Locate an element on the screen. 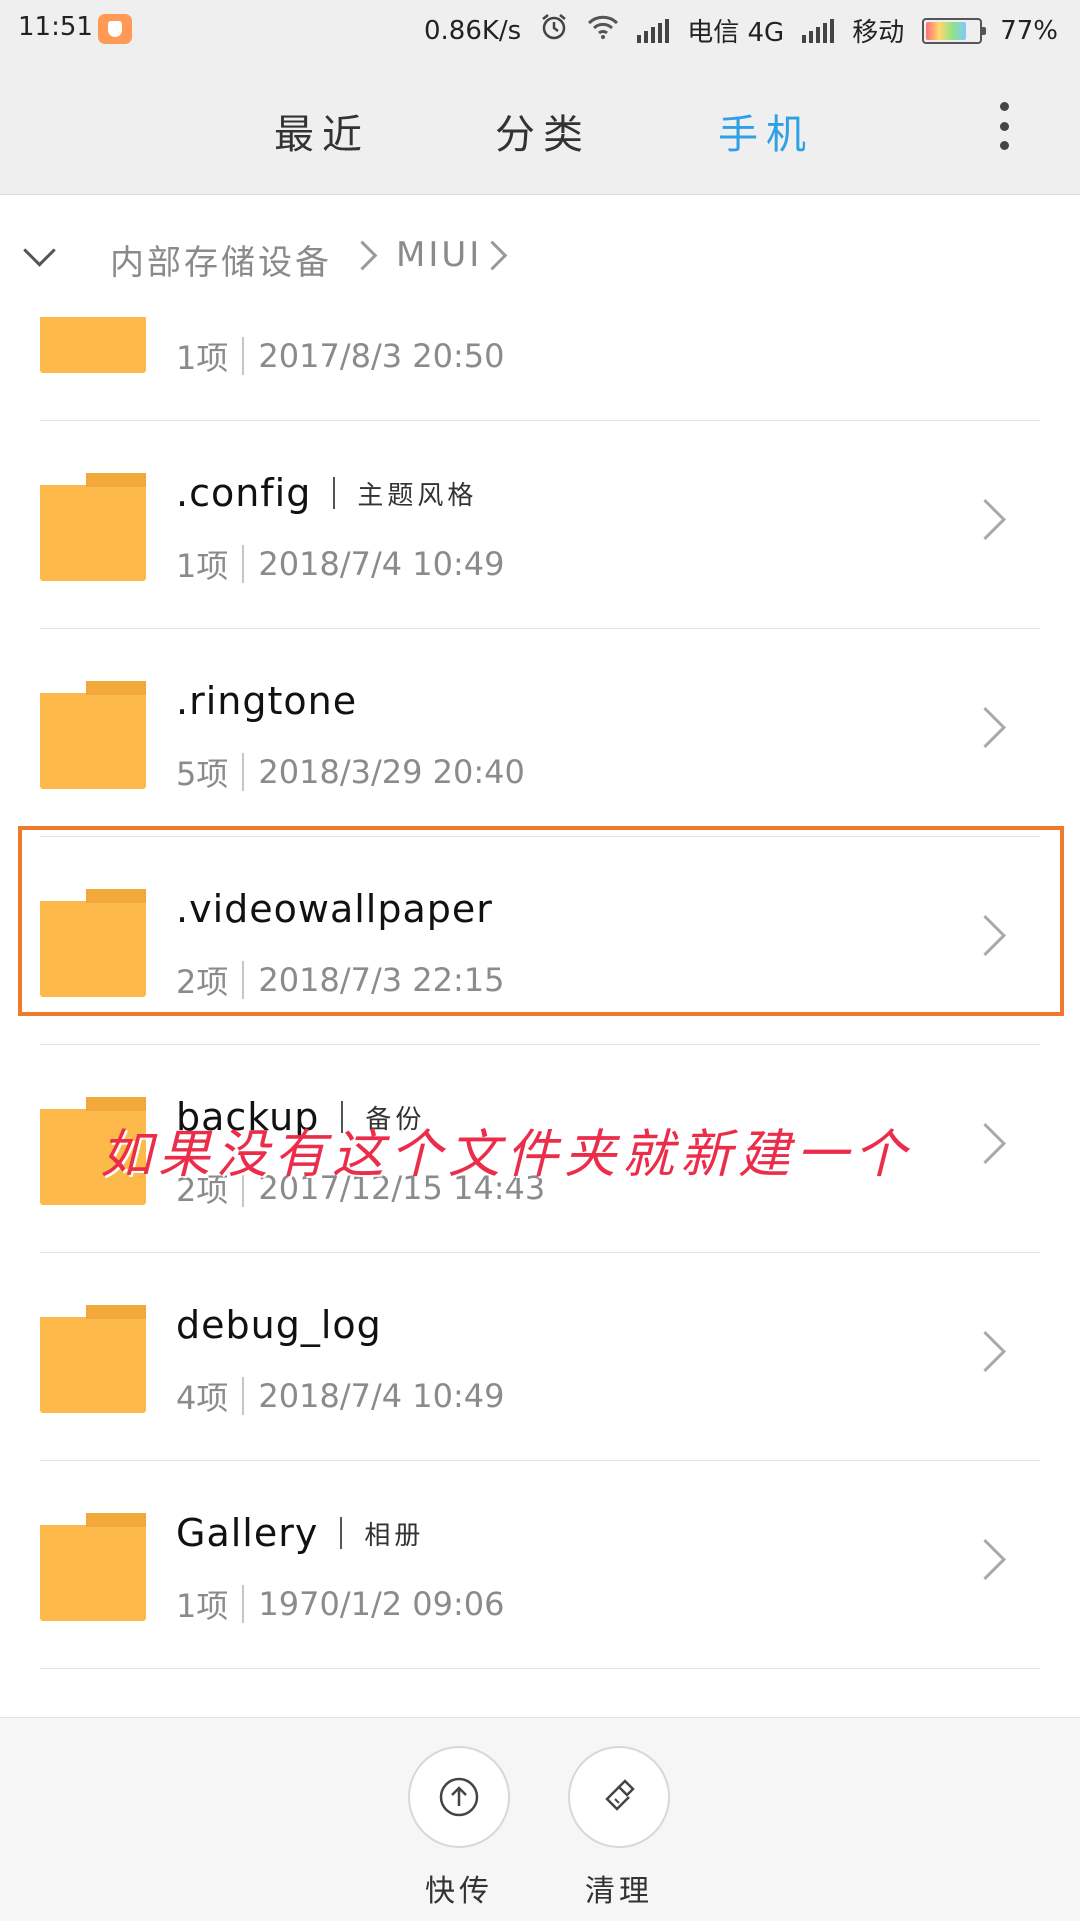  alarm-icon is located at coordinates (554, 30).